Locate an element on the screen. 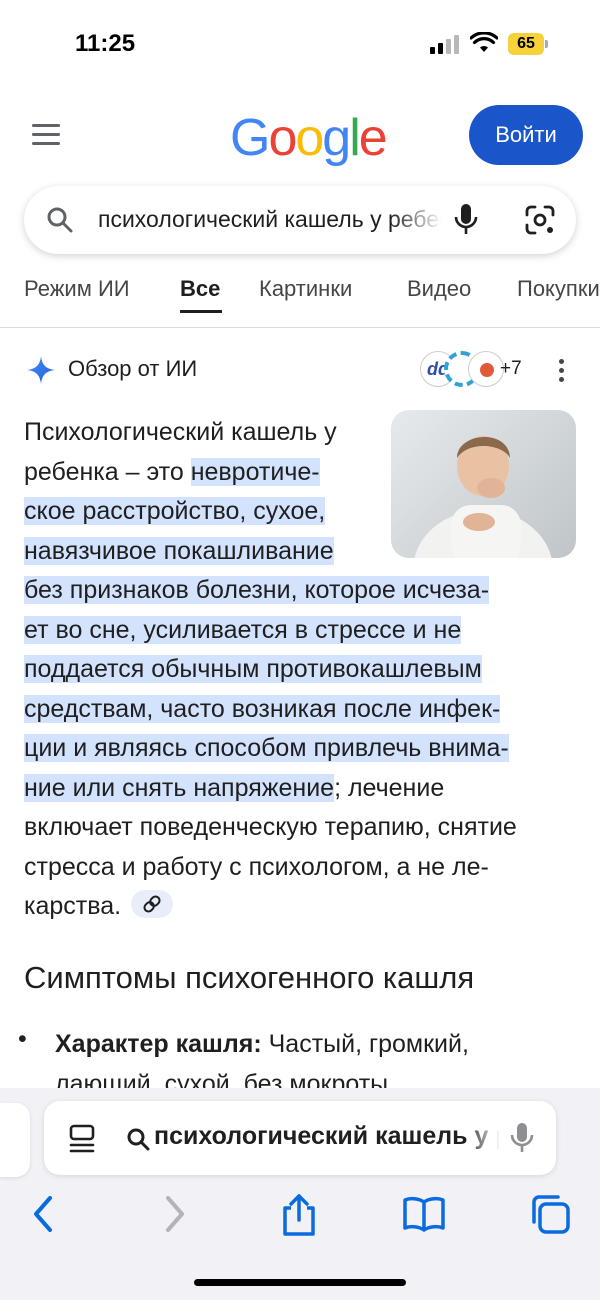 The image size is (600, 1300). logo-letter: g is located at coordinates (336, 138).